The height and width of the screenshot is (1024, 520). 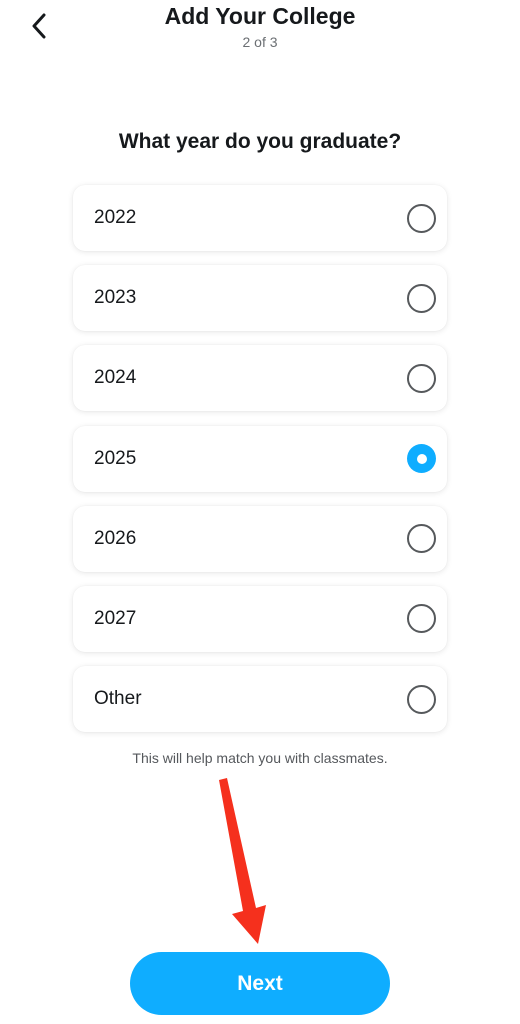 I want to click on radio-dot, so click(x=421, y=458).